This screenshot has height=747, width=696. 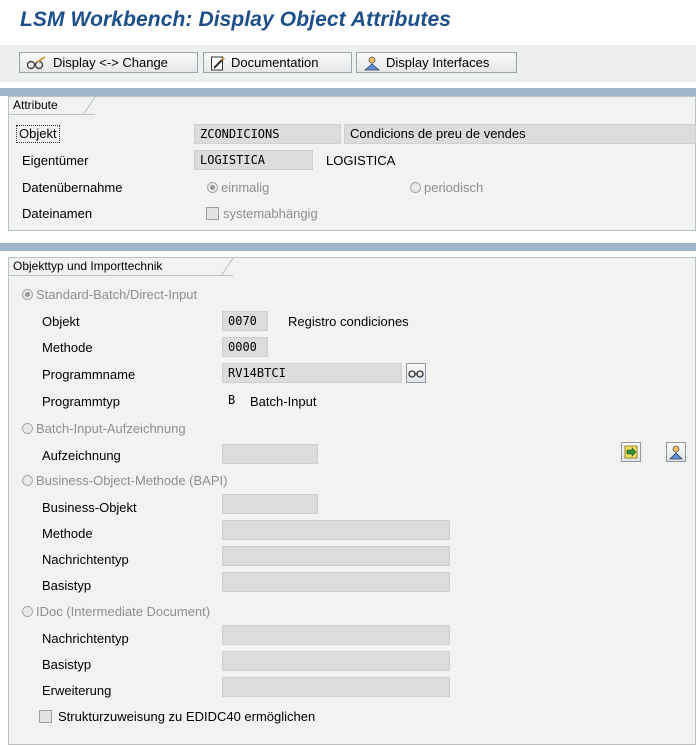 I want to click on display-interfaces-label: Display Interfaces, so click(x=438, y=62).